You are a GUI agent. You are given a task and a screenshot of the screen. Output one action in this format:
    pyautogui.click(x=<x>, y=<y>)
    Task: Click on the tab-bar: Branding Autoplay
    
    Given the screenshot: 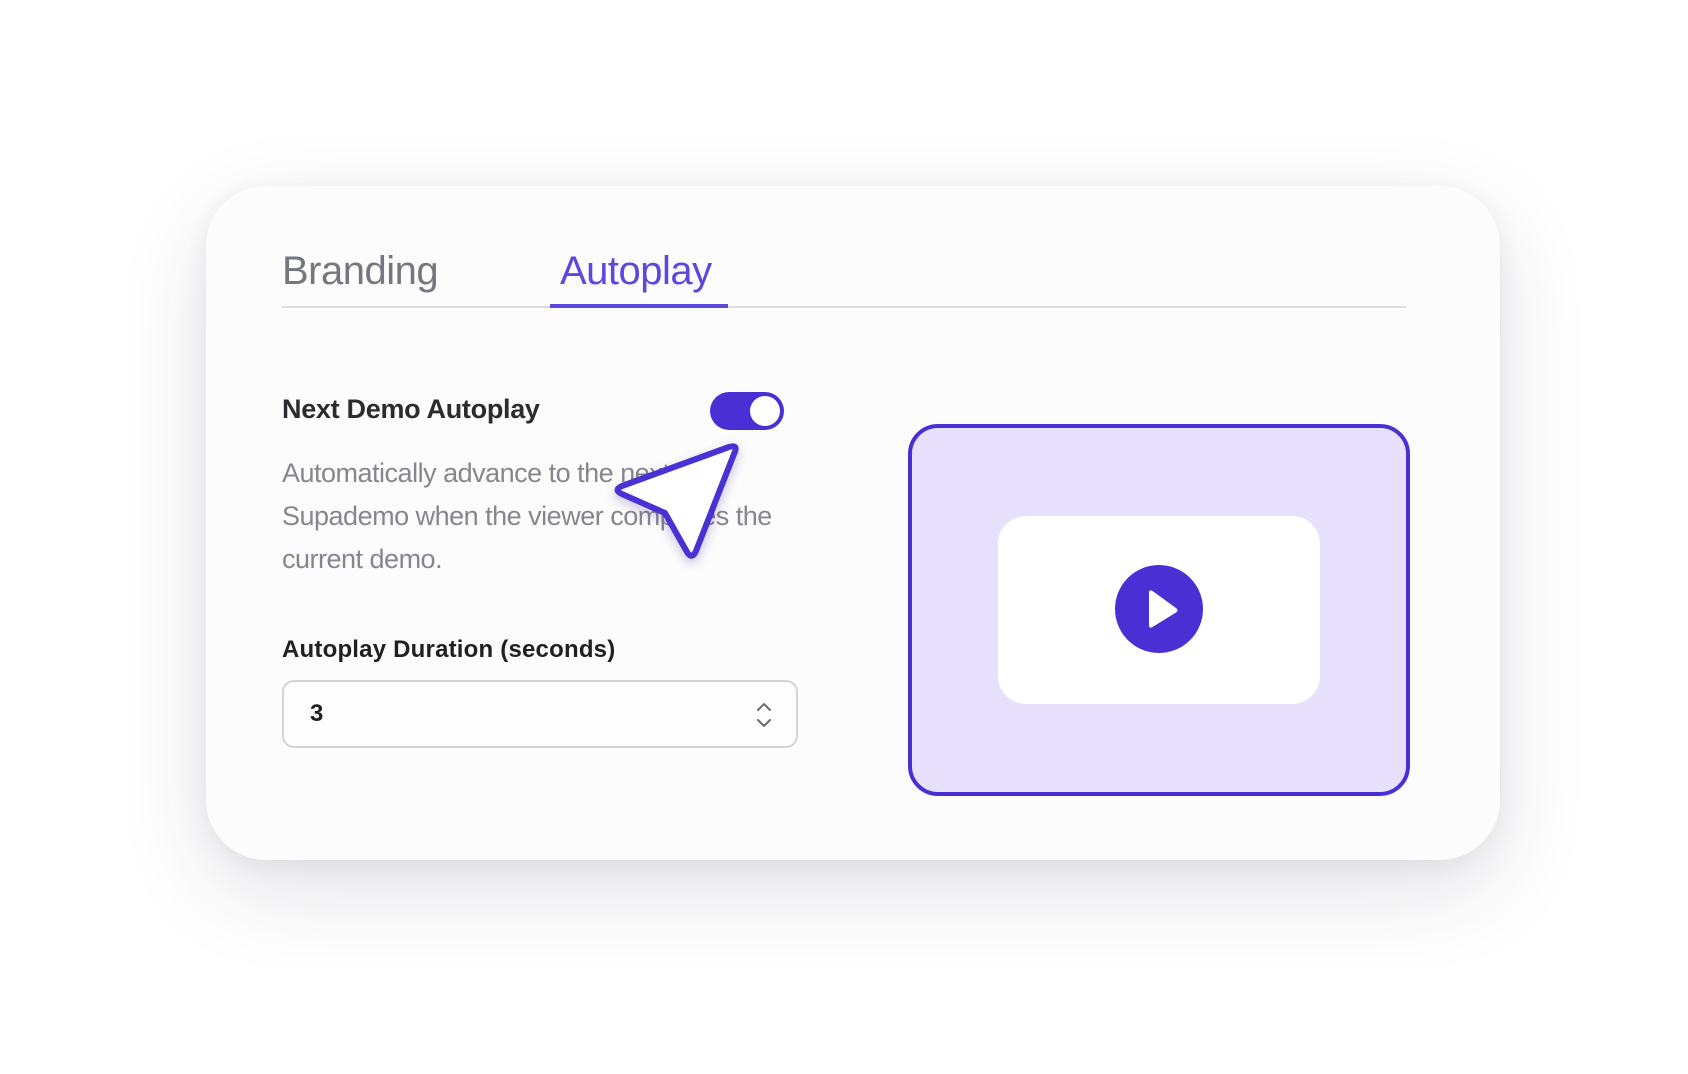 What is the action you would take?
    pyautogui.click(x=844, y=277)
    